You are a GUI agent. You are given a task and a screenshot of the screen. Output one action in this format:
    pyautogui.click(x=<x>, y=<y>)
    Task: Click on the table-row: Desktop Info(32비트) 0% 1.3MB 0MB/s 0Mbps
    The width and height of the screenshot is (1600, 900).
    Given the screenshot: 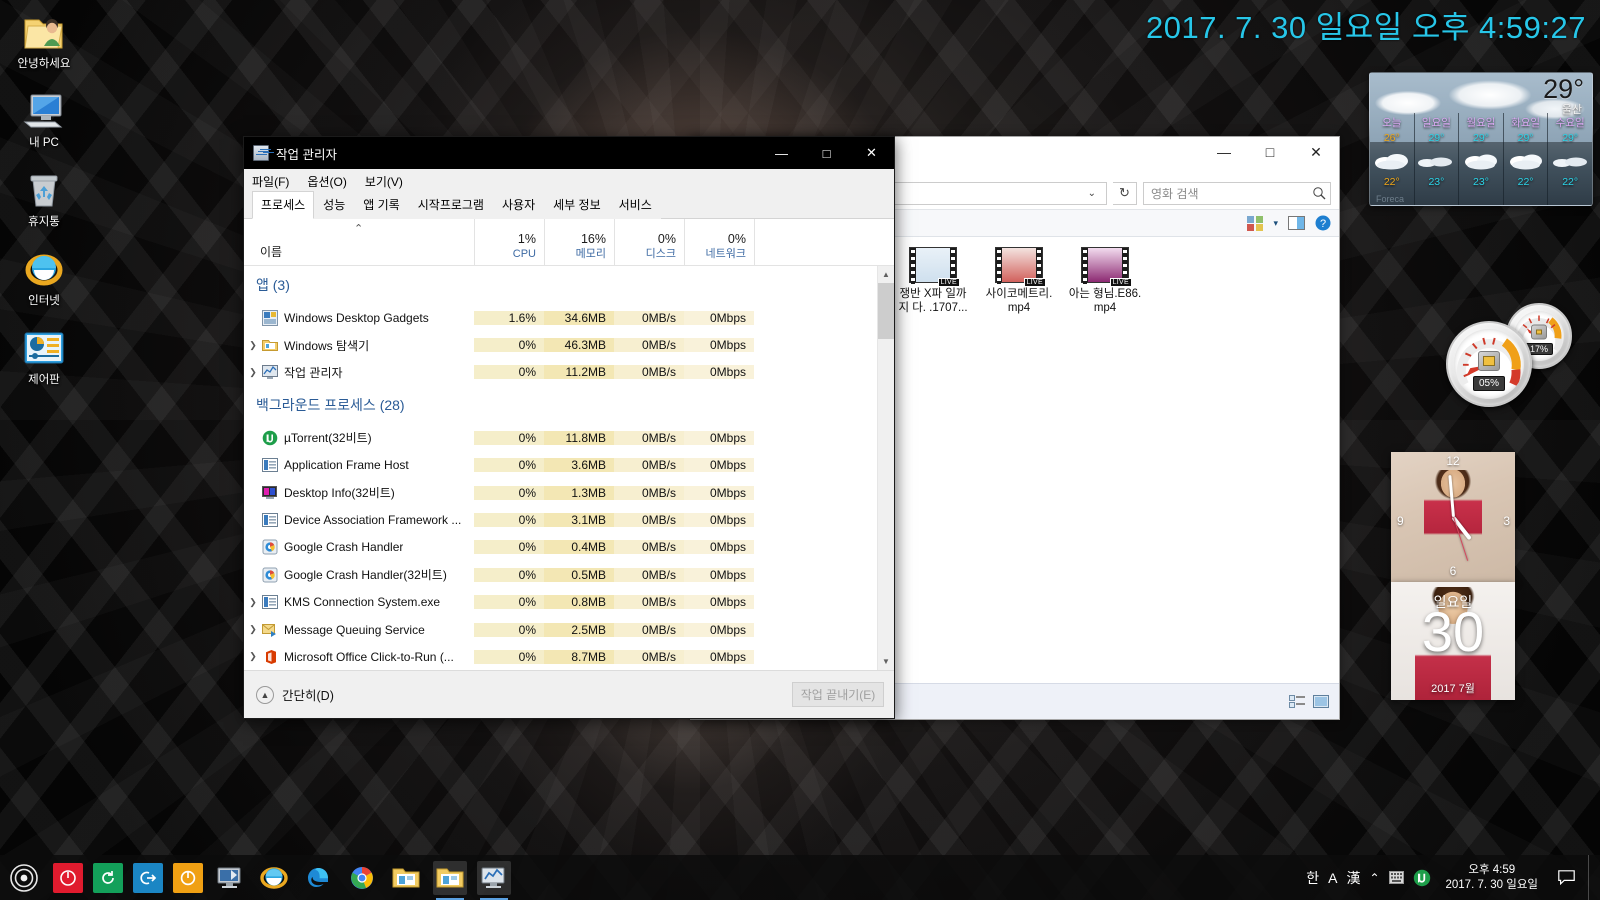 What is the action you would take?
    pyautogui.click(x=569, y=492)
    